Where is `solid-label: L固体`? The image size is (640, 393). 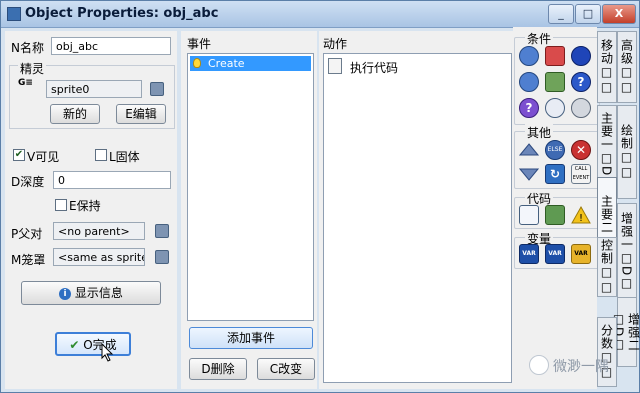 solid-label: L固体 is located at coordinates (124, 157).